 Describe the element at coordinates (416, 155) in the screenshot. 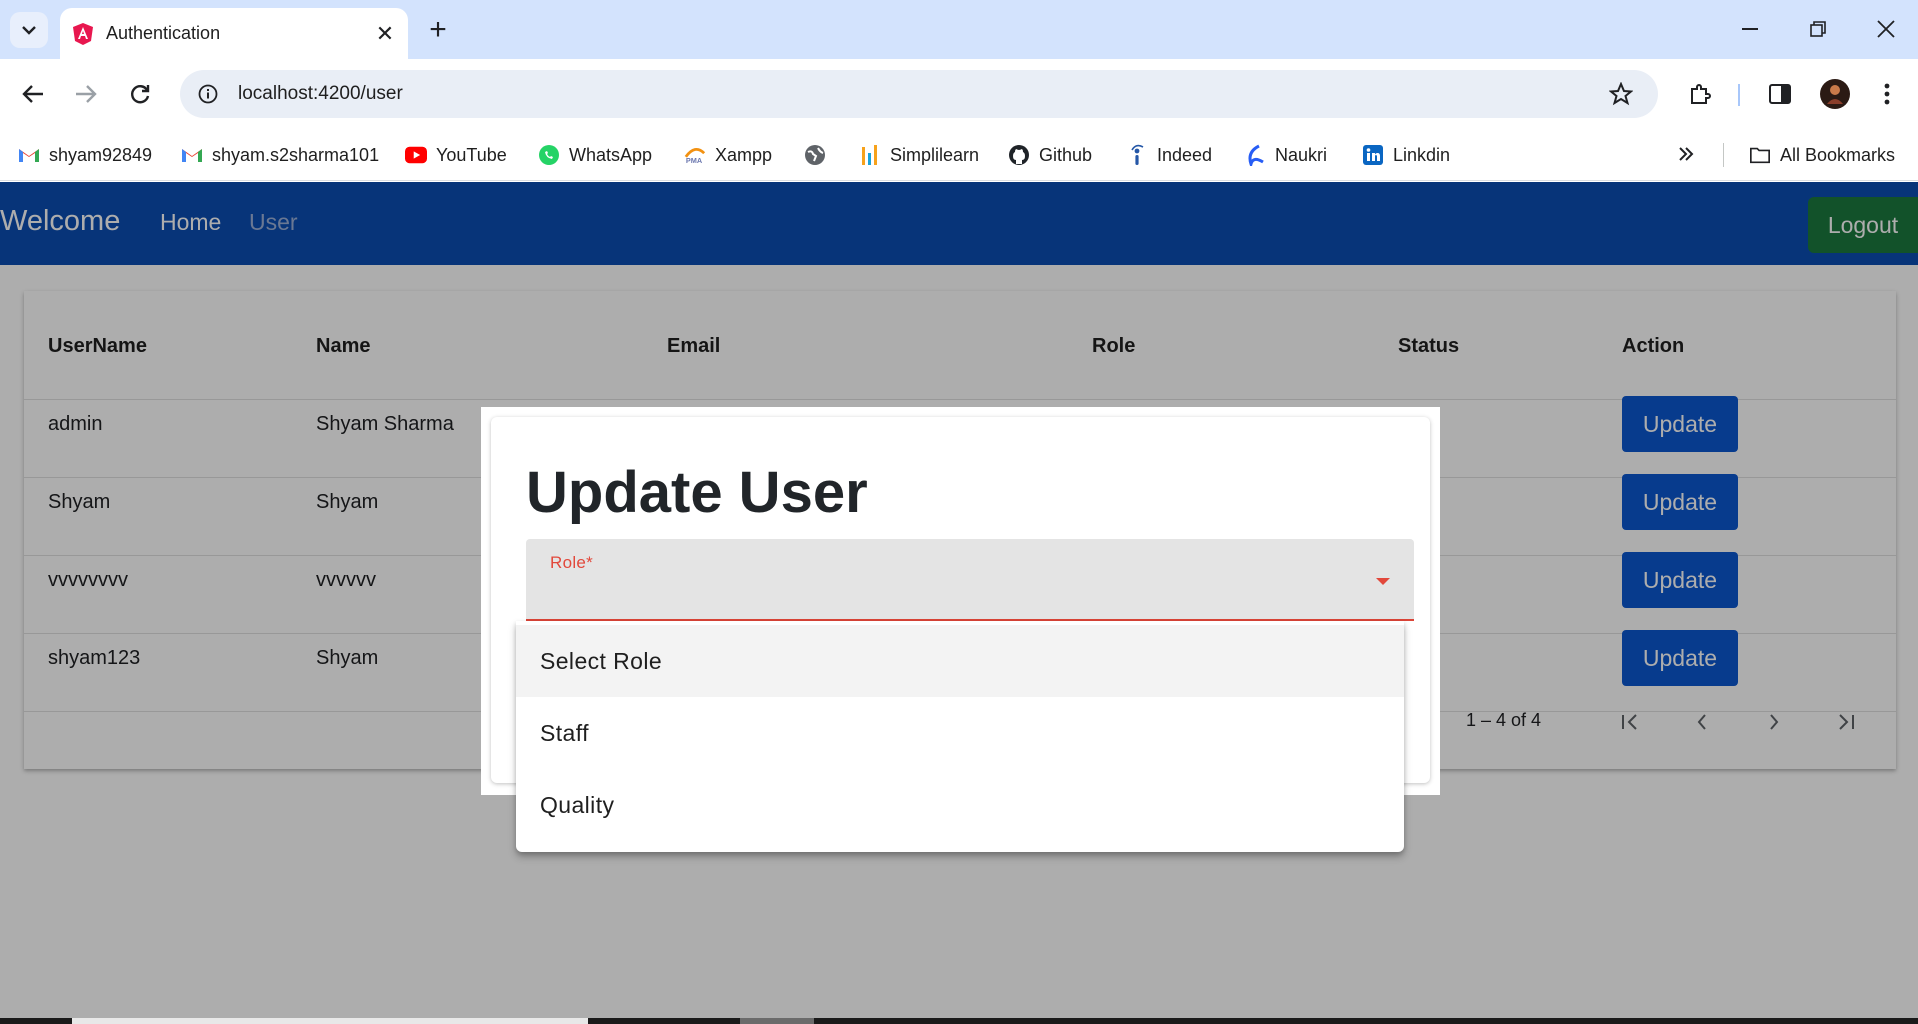

I see `youtube-icon` at that location.